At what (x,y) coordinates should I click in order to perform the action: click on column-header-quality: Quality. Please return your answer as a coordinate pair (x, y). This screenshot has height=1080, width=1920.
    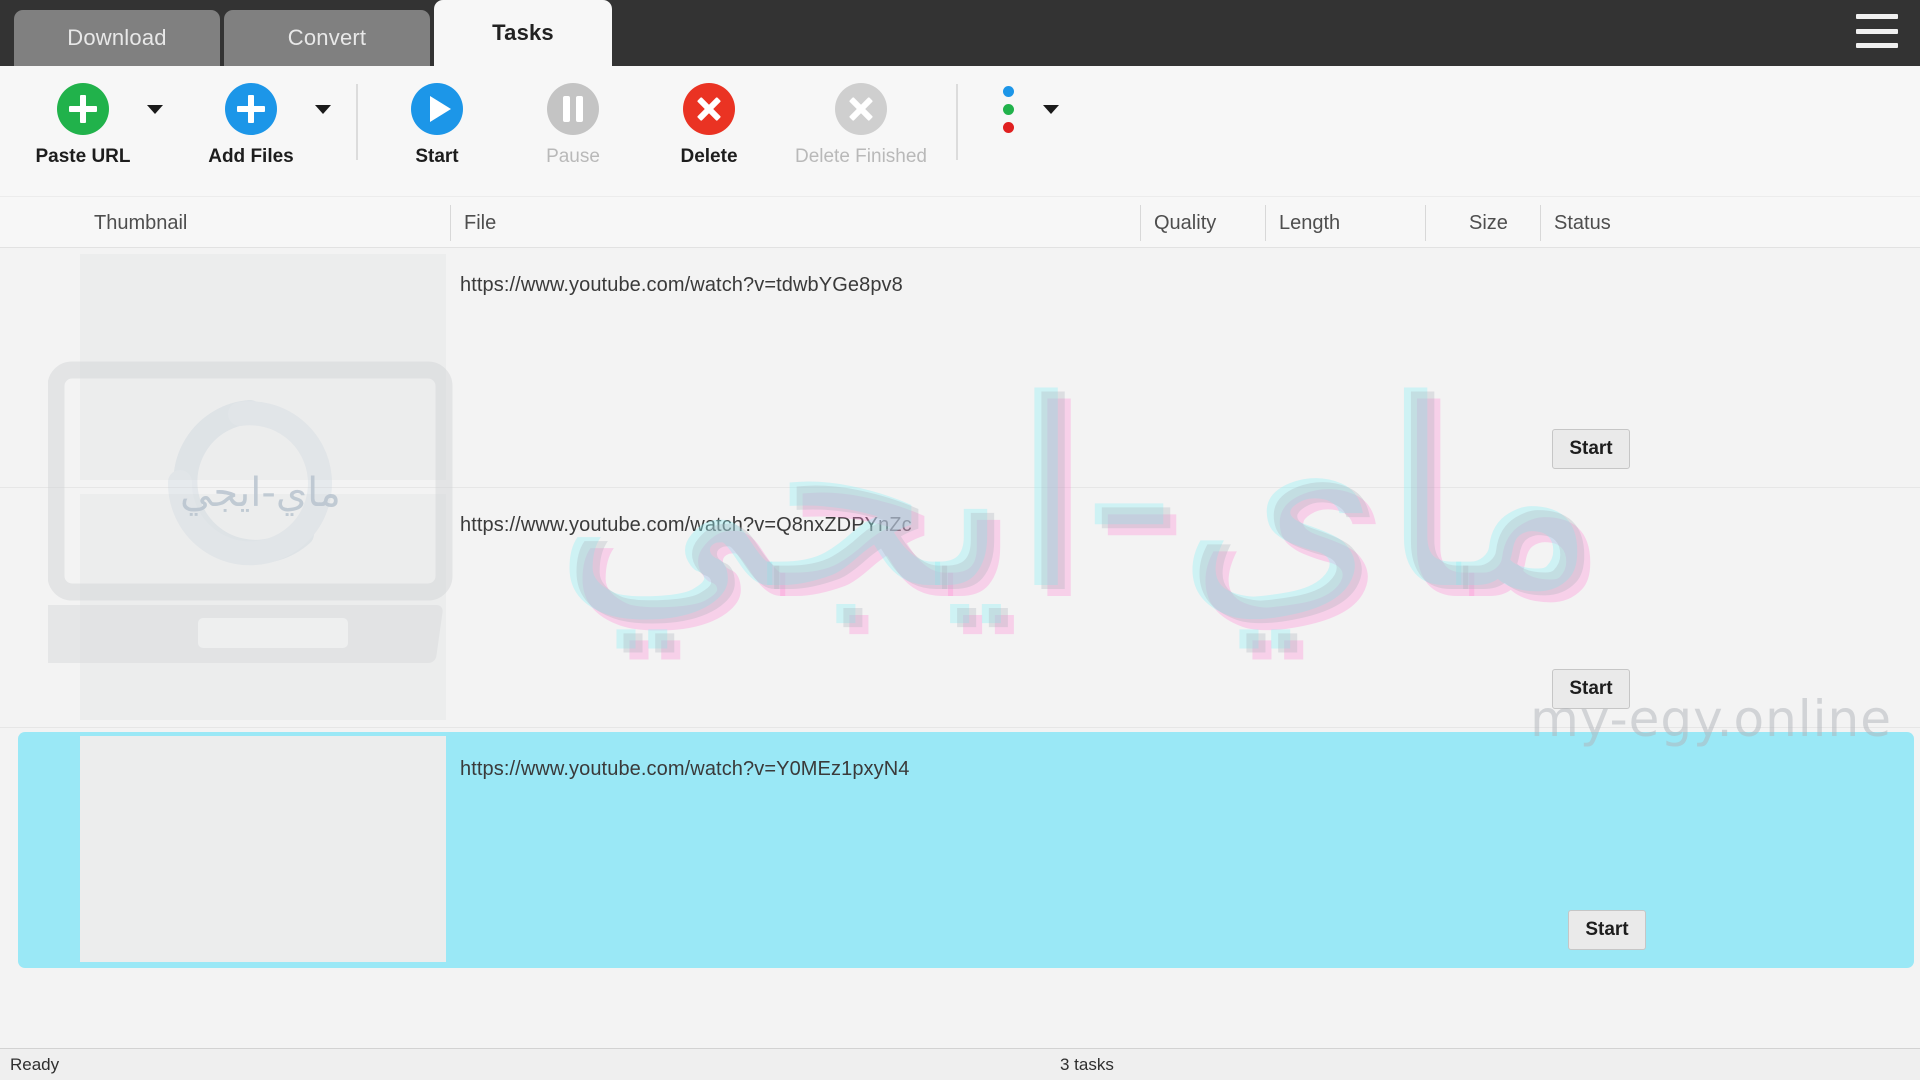
    Looking at the image, I should click on (1195, 223).